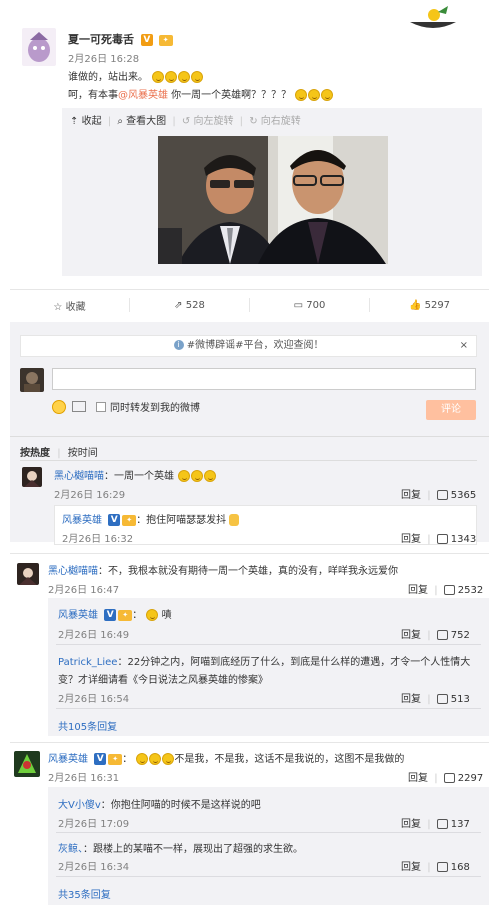 The height and width of the screenshot is (909, 499). I want to click on comment-like-count: 5365, so click(463, 495).